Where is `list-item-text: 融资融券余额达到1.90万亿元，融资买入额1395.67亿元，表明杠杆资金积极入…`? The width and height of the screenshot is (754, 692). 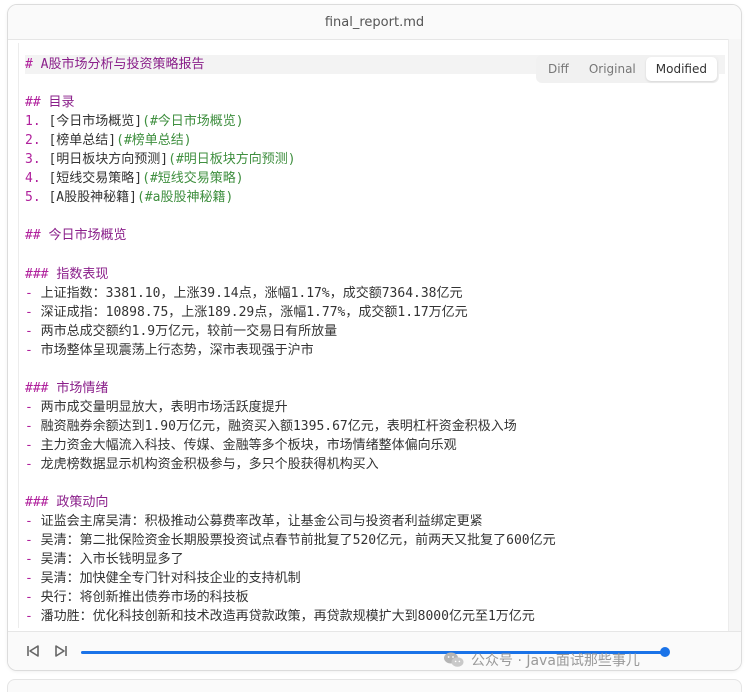
list-item-text: 融资融券余额达到1.90万亿元，融资买入额1395.67亿元，表明杠杆资金积极入… is located at coordinates (278, 426).